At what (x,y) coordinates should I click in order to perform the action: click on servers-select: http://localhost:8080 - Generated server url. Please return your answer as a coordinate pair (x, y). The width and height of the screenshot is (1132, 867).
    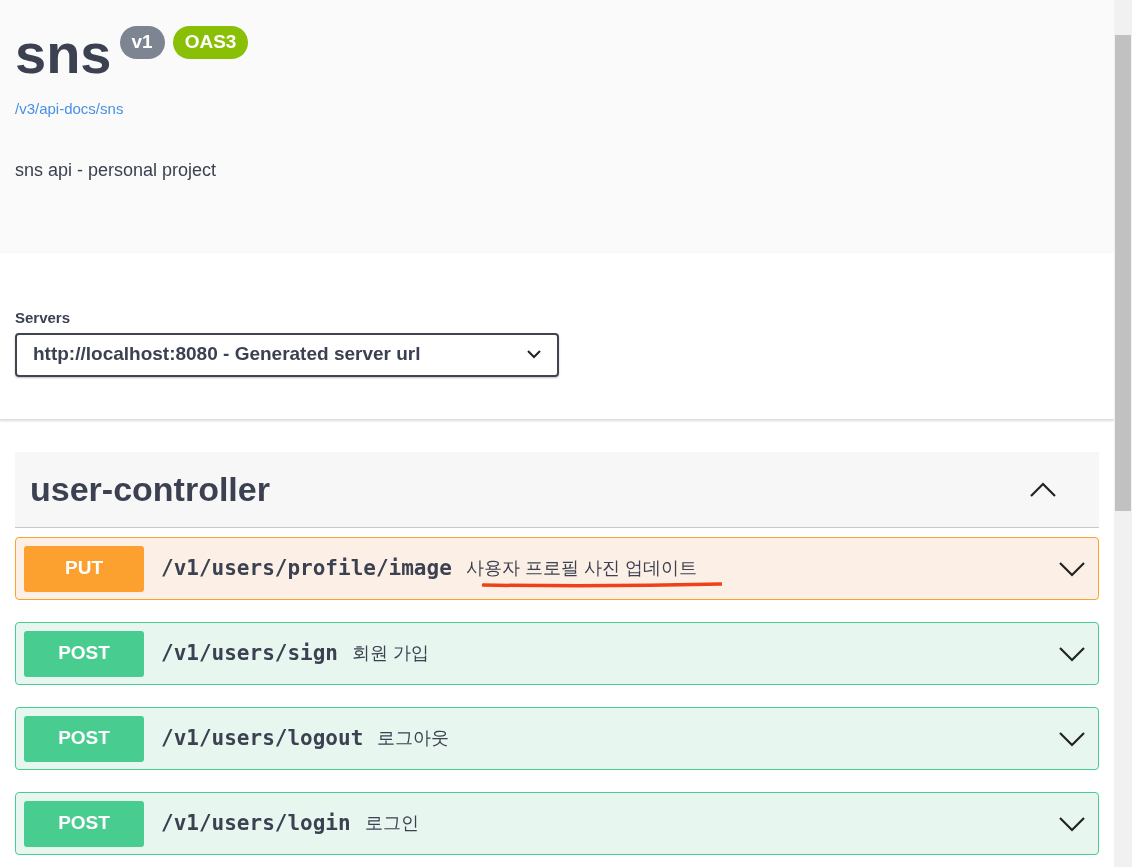
    Looking at the image, I should click on (287, 354).